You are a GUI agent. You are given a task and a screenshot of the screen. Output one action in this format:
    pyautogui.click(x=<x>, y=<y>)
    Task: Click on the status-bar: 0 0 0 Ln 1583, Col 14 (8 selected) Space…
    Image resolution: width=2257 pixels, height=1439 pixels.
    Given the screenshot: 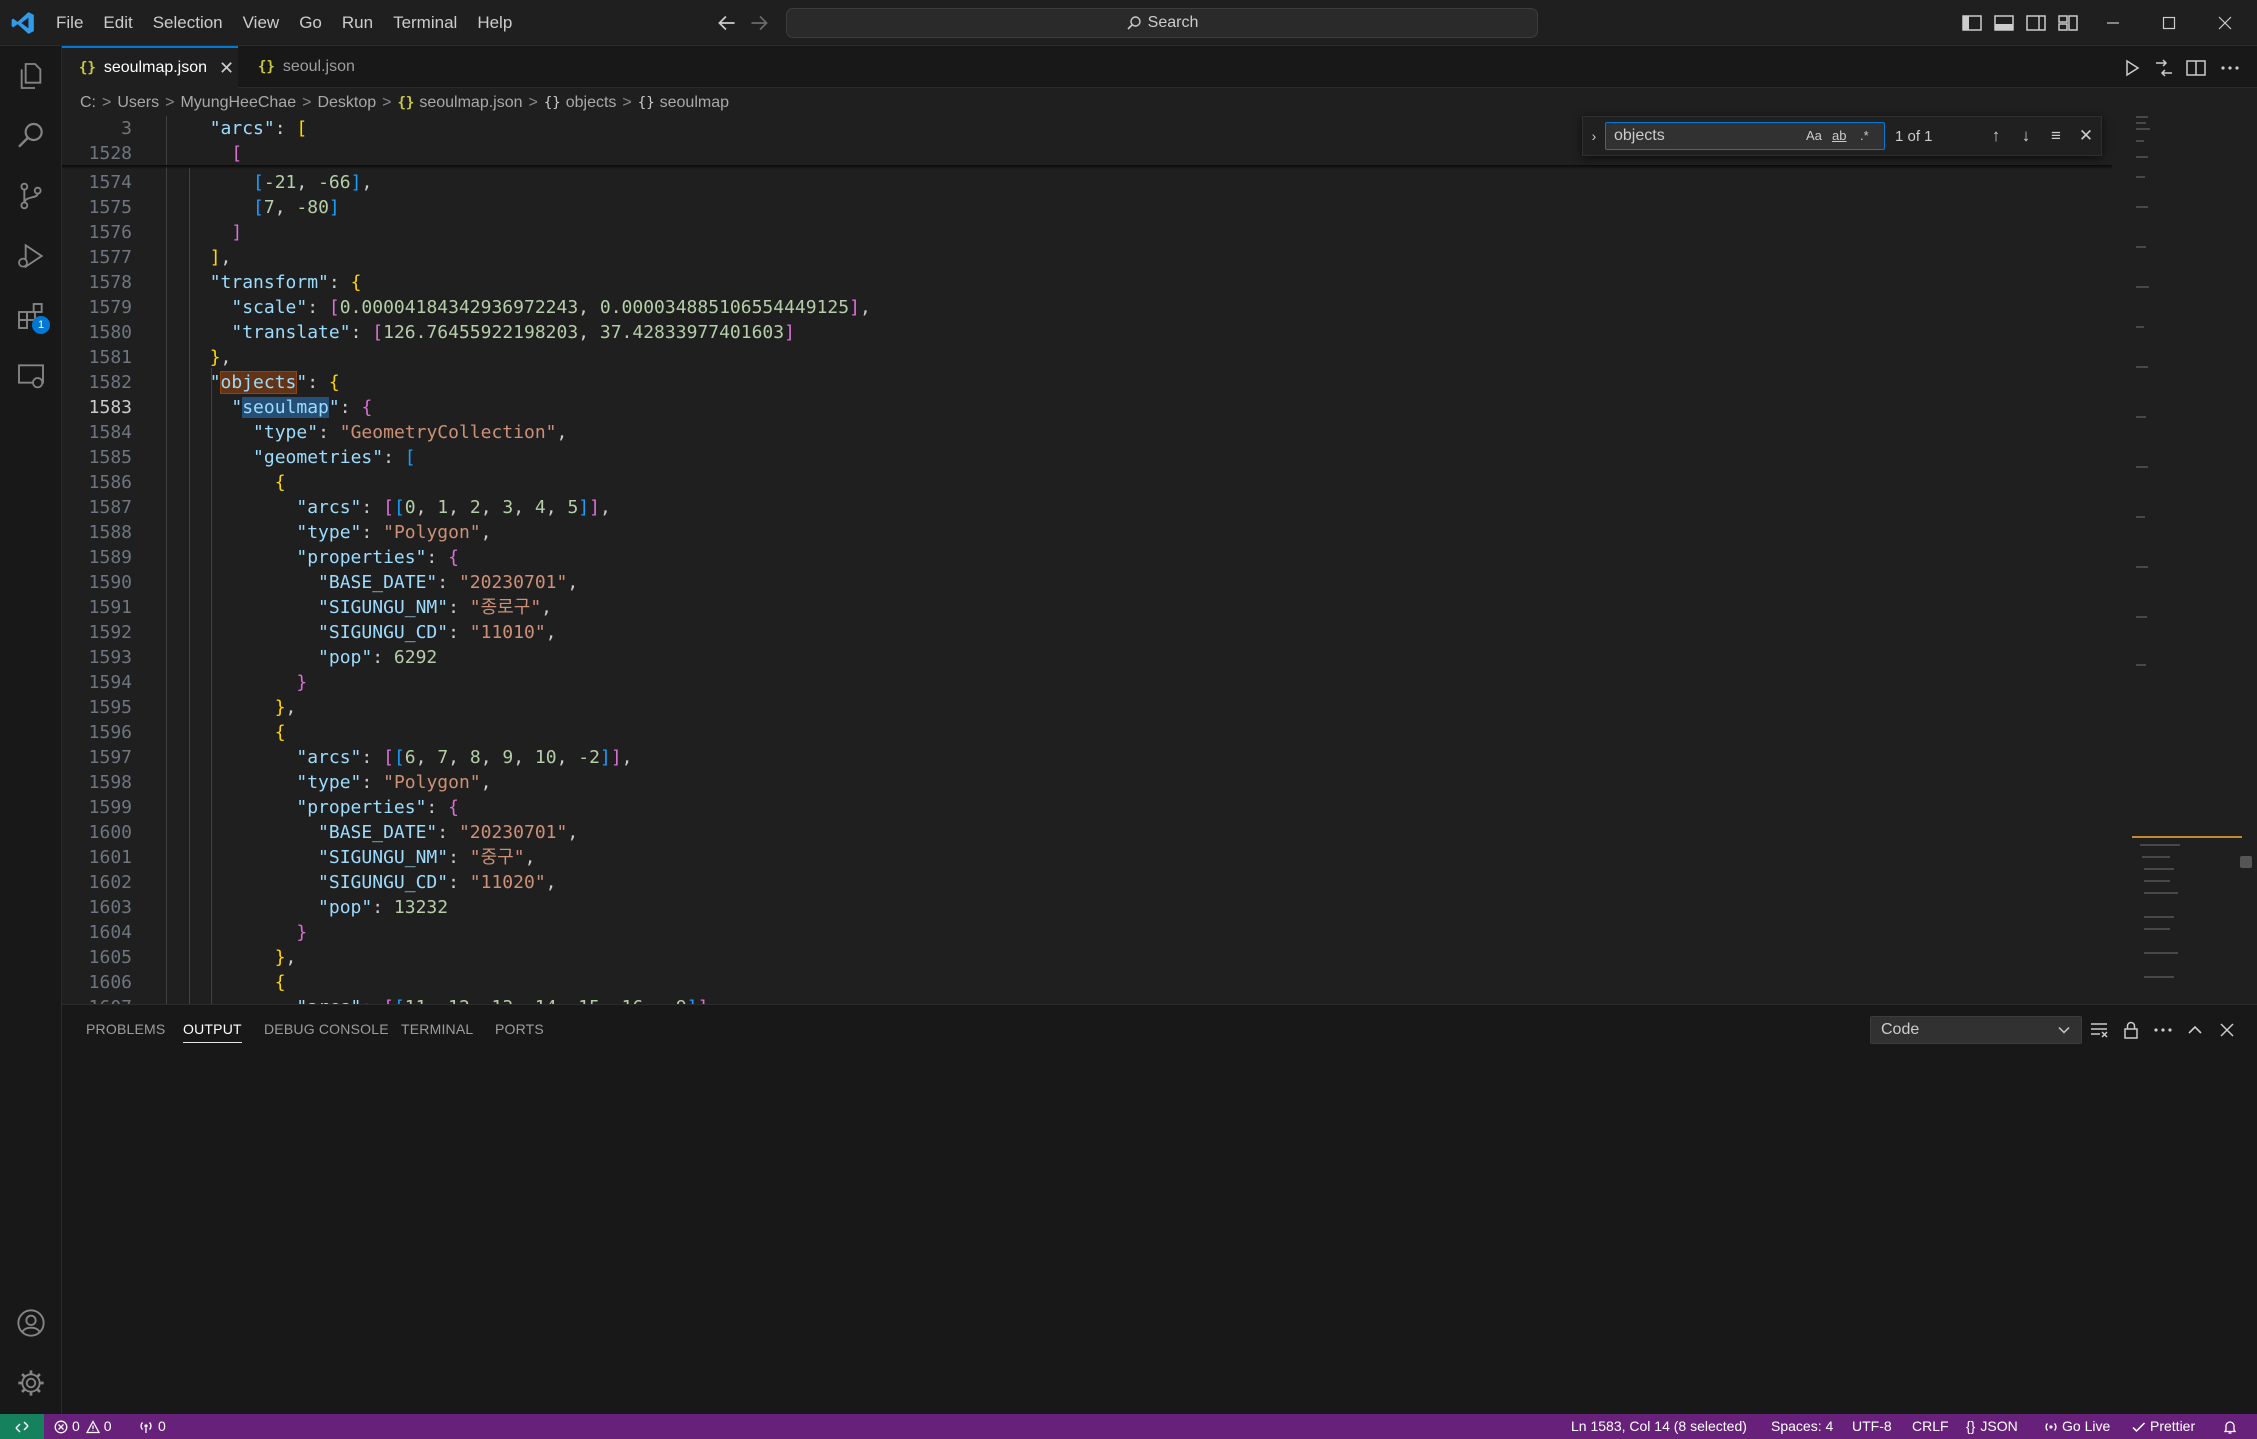 What is the action you would take?
    pyautogui.click(x=1128, y=1426)
    